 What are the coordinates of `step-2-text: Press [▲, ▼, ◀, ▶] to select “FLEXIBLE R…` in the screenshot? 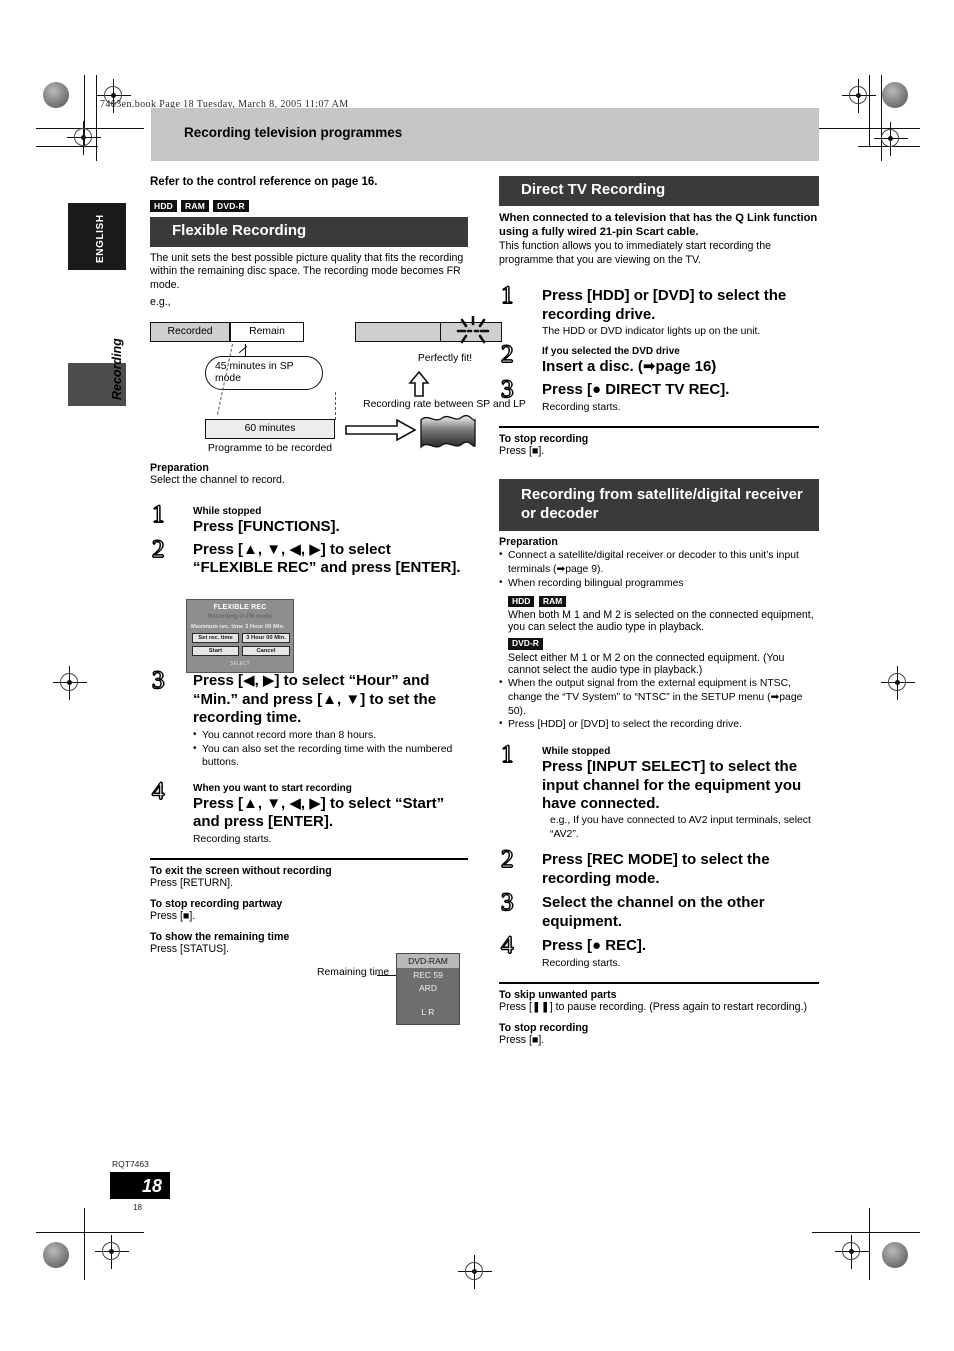 It's located at (327, 558).